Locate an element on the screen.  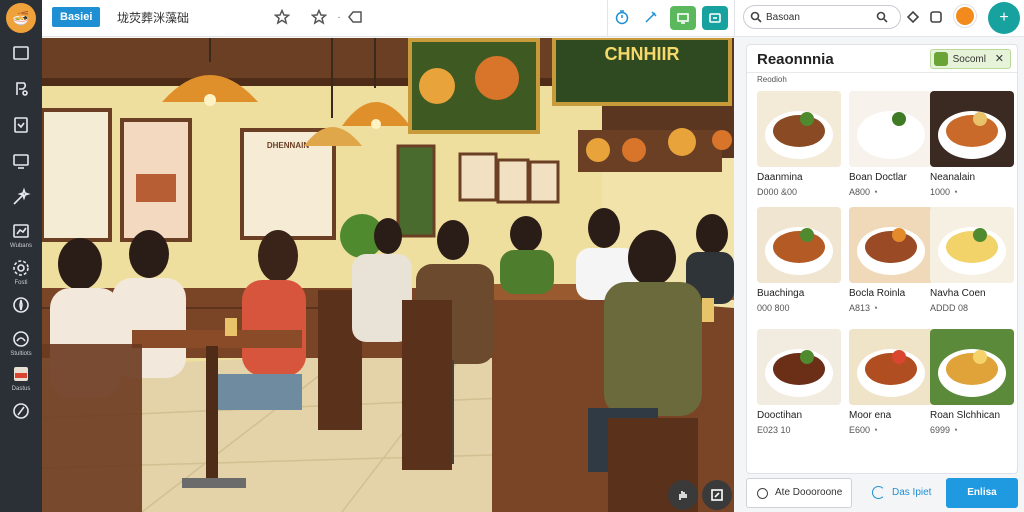
chart-icon is located at coordinates (21, 231).